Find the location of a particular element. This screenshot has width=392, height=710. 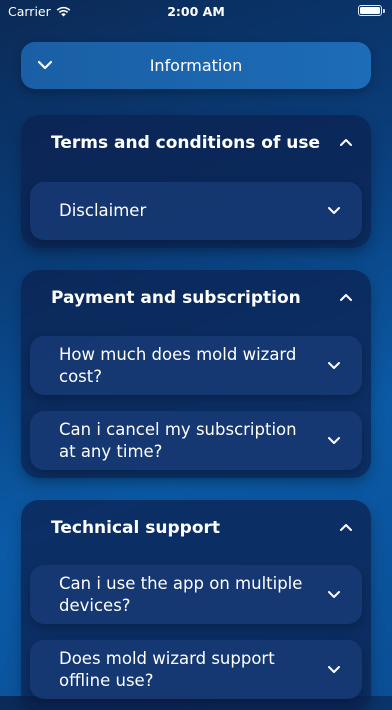

faq-item-cost: How much does mold wizard cost? is located at coordinates (196, 365).